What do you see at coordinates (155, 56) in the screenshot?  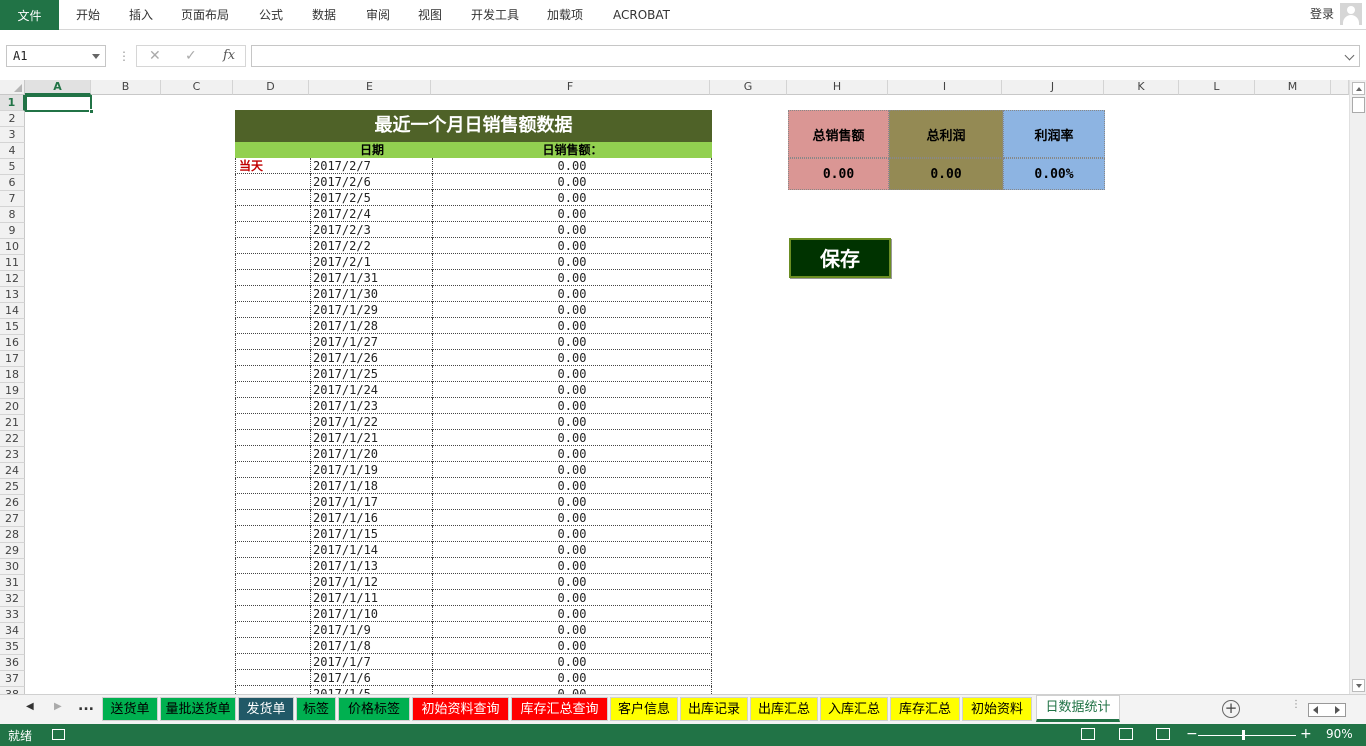 I see `cancel-icon: ✕` at bounding box center [155, 56].